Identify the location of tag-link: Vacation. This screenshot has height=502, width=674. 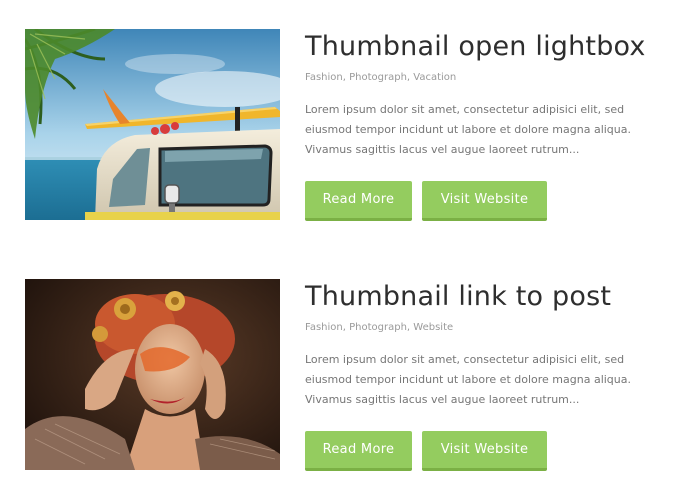
(434, 77).